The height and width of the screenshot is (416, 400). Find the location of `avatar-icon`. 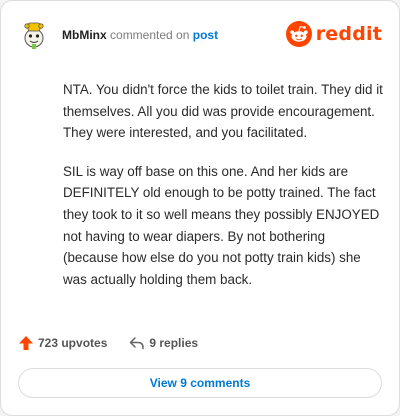

avatar-icon is located at coordinates (34, 34).